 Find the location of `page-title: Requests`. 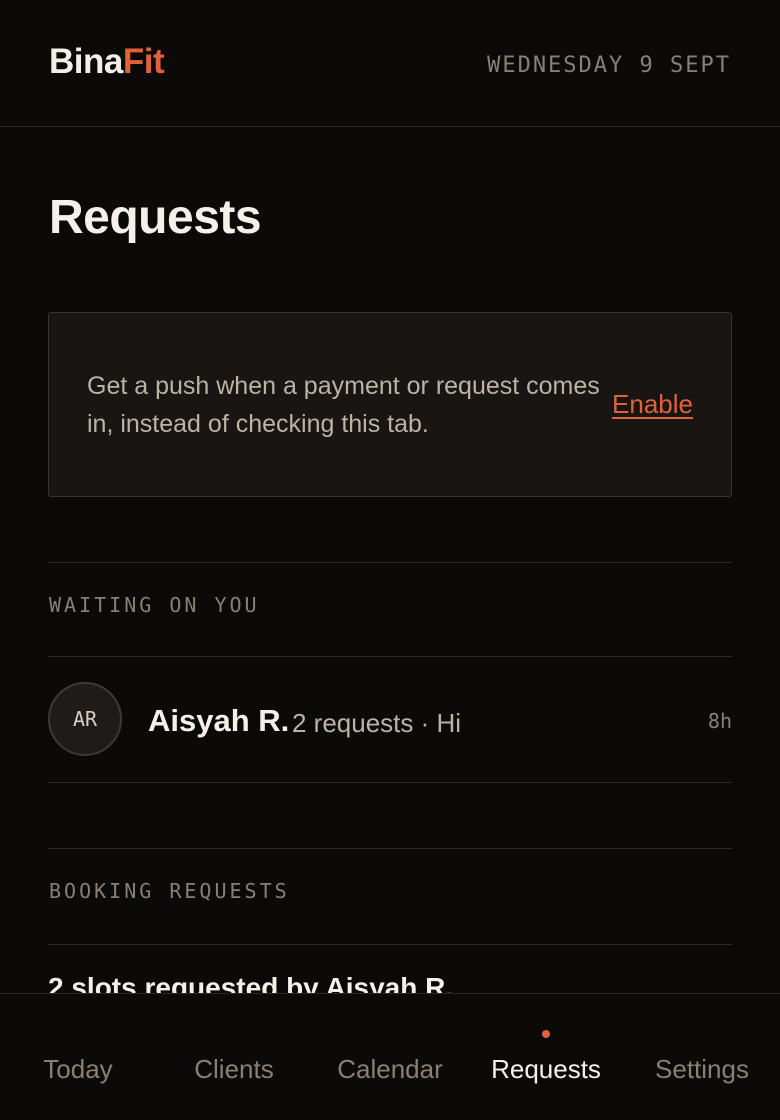

page-title: Requests is located at coordinates (155, 217).